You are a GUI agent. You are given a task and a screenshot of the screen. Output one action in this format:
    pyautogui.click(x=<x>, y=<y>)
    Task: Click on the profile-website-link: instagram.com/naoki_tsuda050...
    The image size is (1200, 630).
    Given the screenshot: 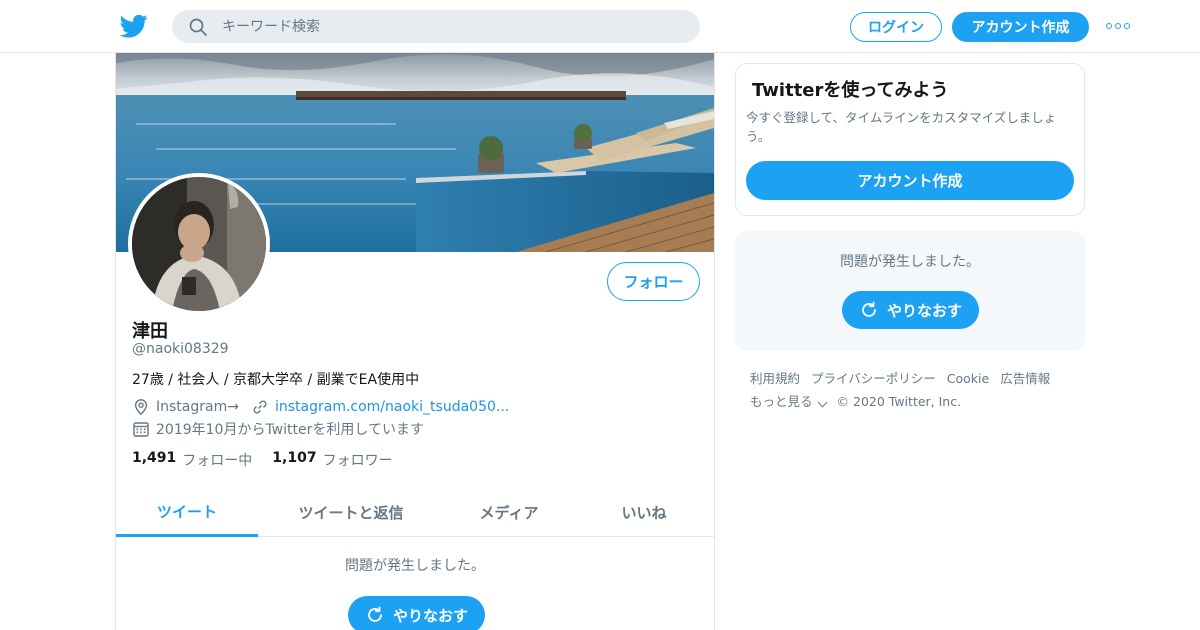 What is the action you would take?
    pyautogui.click(x=392, y=407)
    